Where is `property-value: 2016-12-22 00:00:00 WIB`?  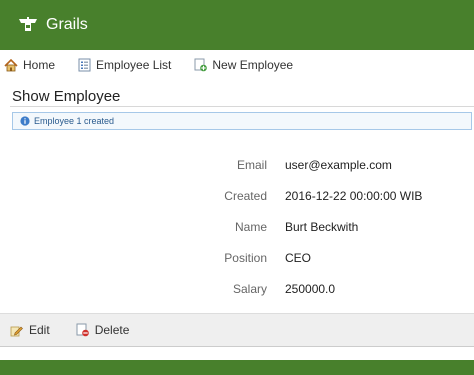 property-value: 2016-12-22 00:00:00 WIB is located at coordinates (354, 196).